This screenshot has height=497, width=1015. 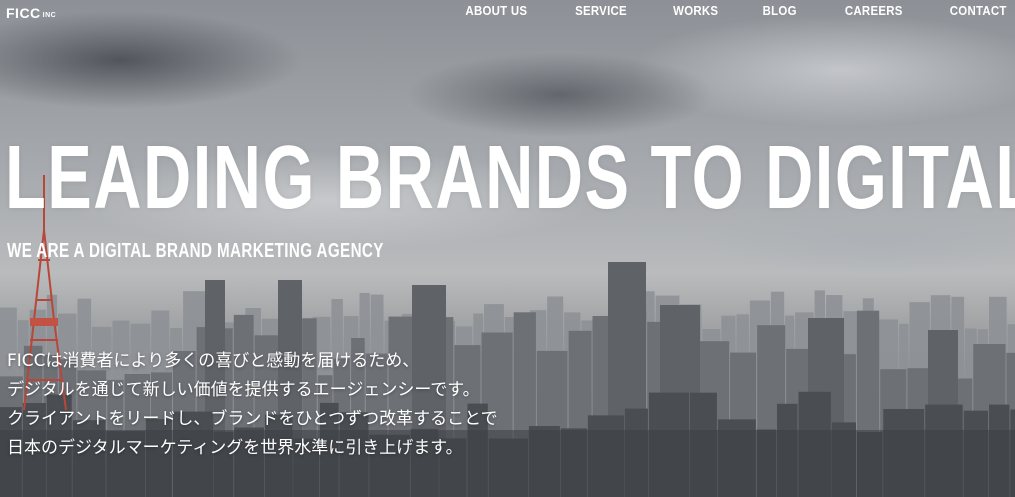 I want to click on hero-subheadline: WE ARE A DIGITAL BRAND MARKETING AGENCY, so click(x=195, y=251).